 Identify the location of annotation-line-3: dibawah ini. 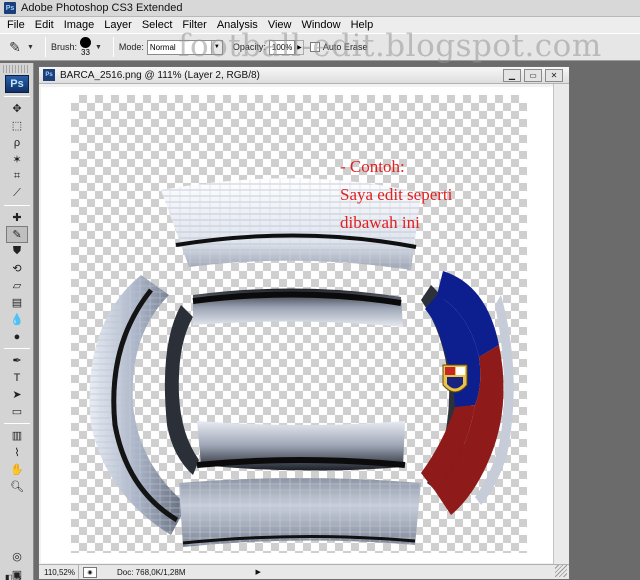
(380, 222).